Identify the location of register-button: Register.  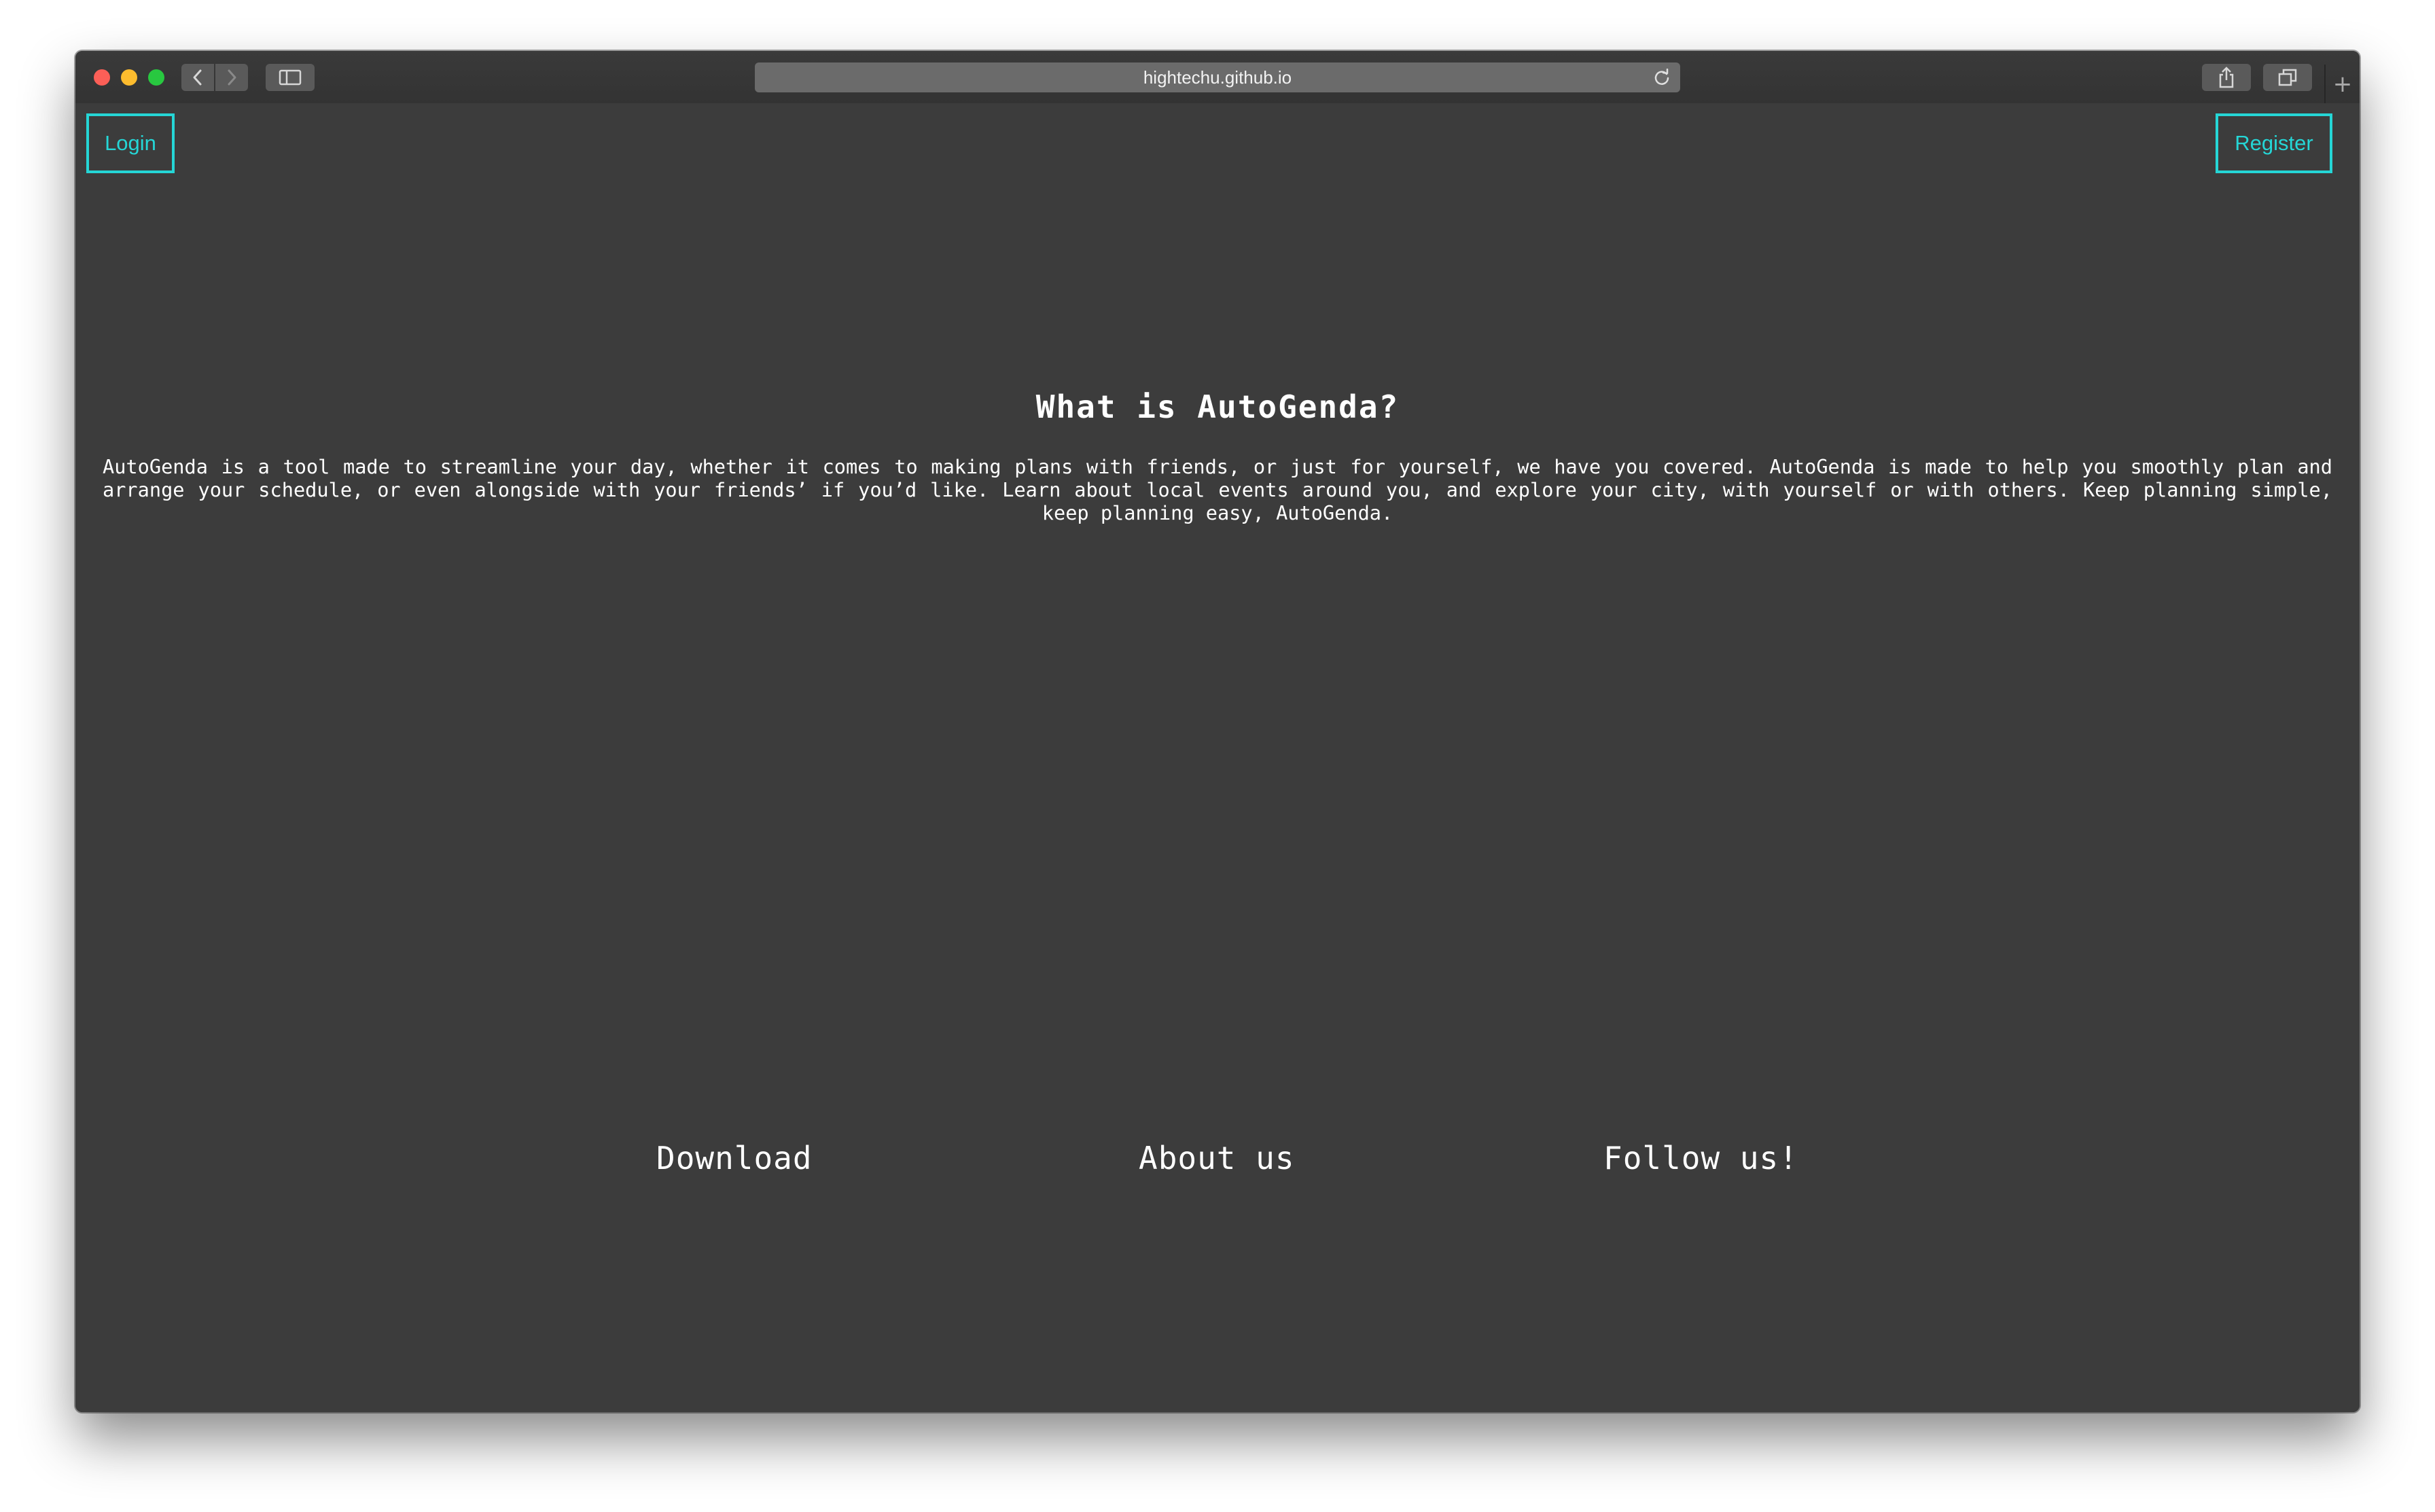
(2274, 143).